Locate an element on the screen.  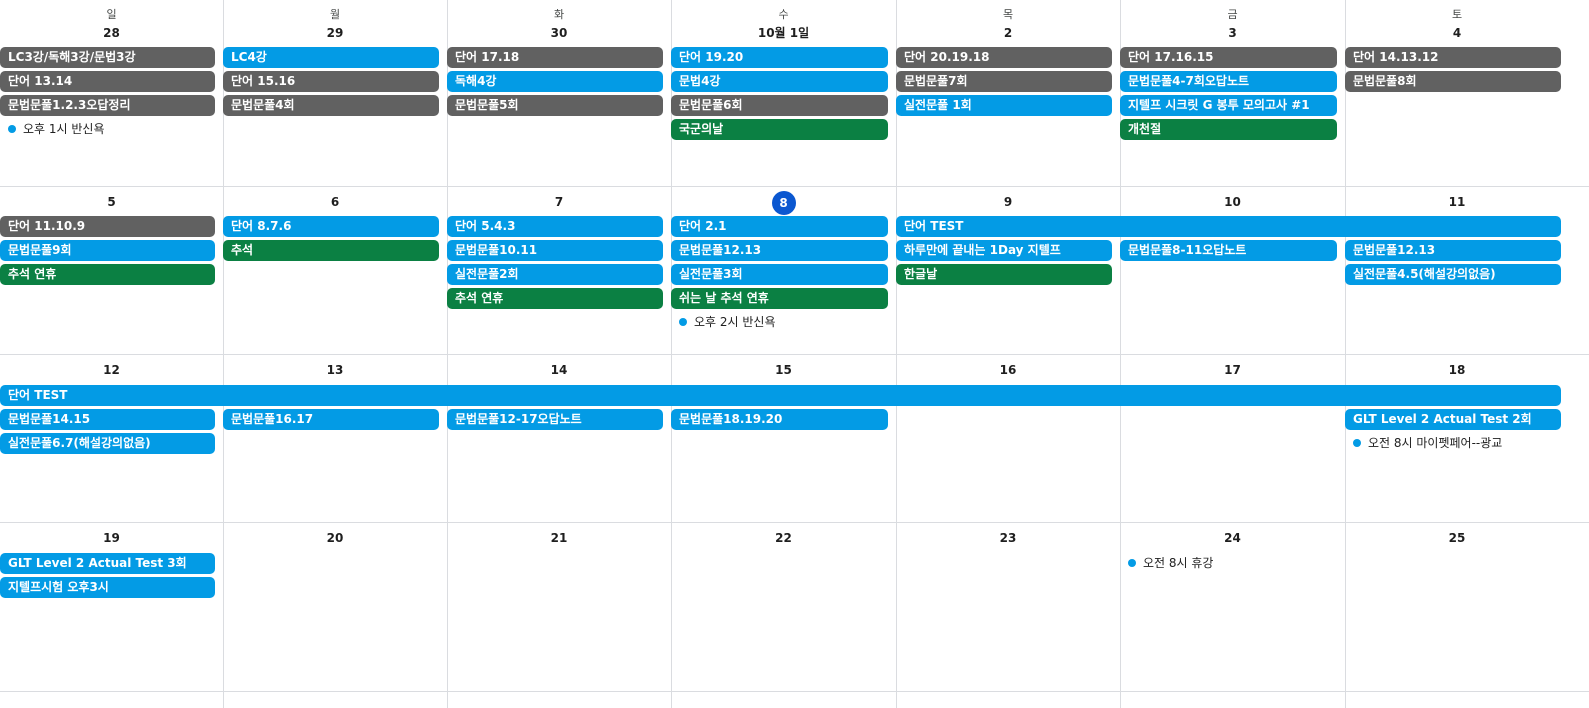
day-number: 5 is located at coordinates (111, 202).